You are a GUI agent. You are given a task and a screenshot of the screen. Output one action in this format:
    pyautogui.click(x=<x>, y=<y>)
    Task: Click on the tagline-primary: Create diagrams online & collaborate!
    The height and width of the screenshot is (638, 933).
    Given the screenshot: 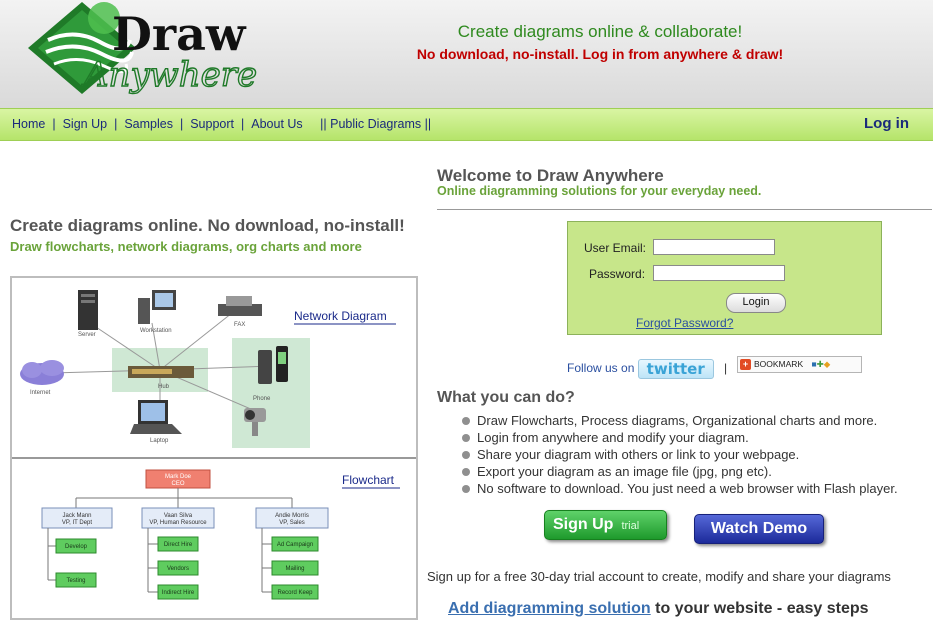 What is the action you would take?
    pyautogui.click(x=600, y=31)
    